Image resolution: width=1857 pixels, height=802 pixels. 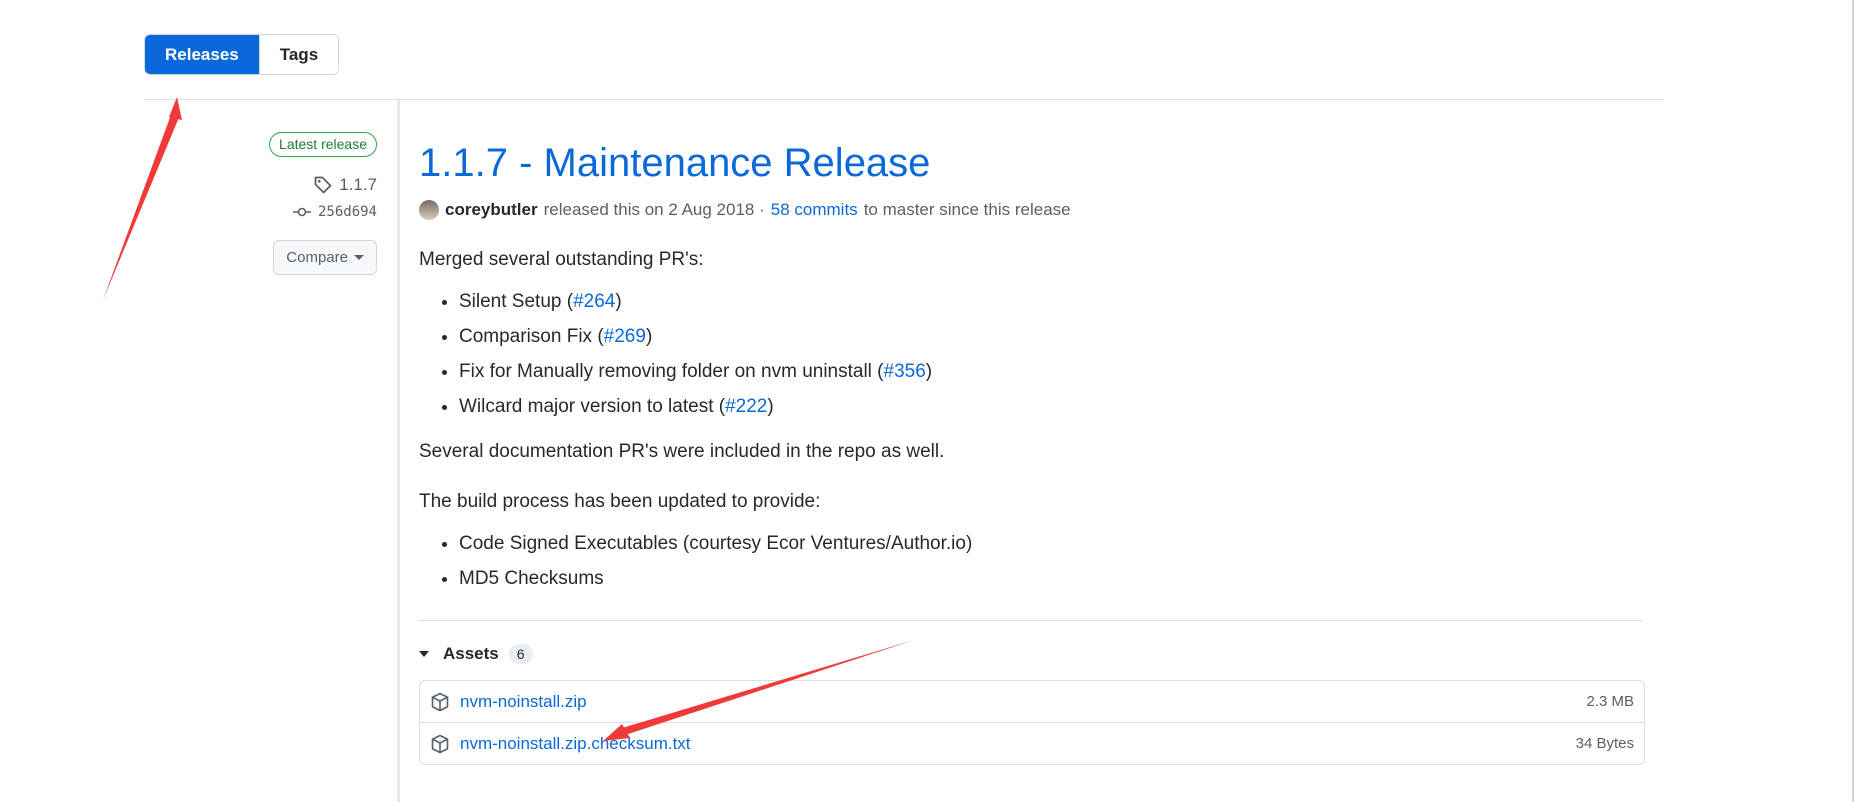 I want to click on assets-heading: Assets, so click(x=471, y=653).